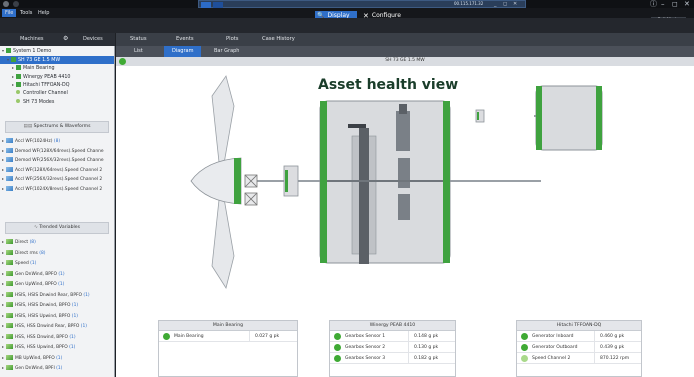 This screenshot has width=694, height=377. Describe the element at coordinates (57, 284) in the screenshot. I see `trended-item: ▸ Gen UpWind, BPFO (1)` at that location.